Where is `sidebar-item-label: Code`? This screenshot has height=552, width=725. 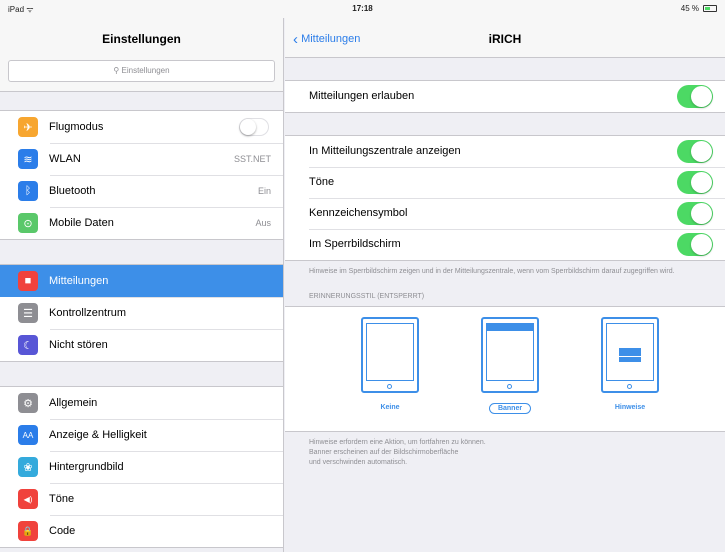
sidebar-item-label: Code is located at coordinates (62, 531).